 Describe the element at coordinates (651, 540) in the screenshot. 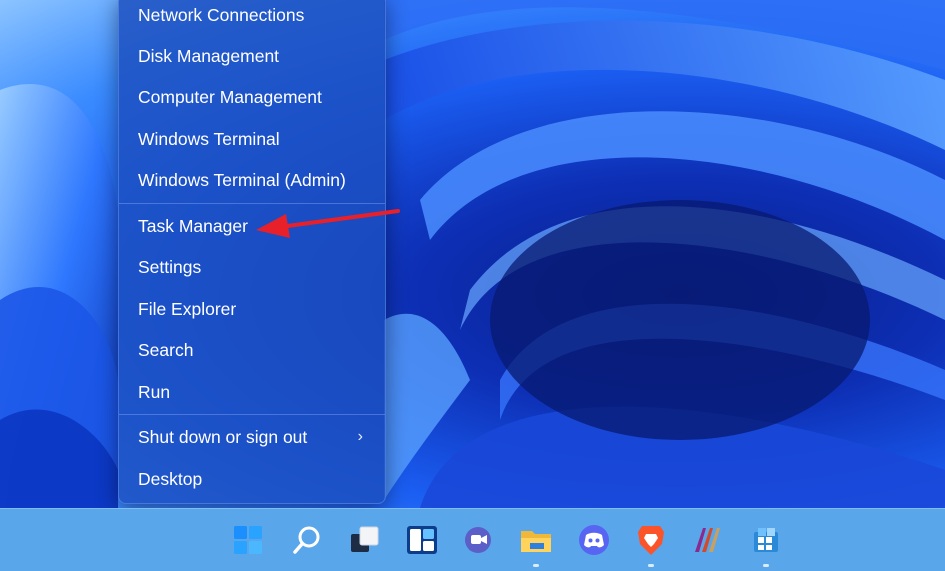

I see `brave-icon` at that location.